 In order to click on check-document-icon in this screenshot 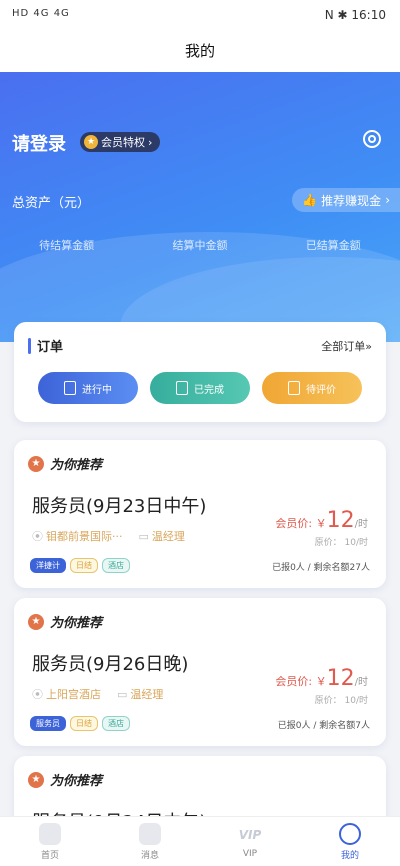, I will do `click(182, 388)`.